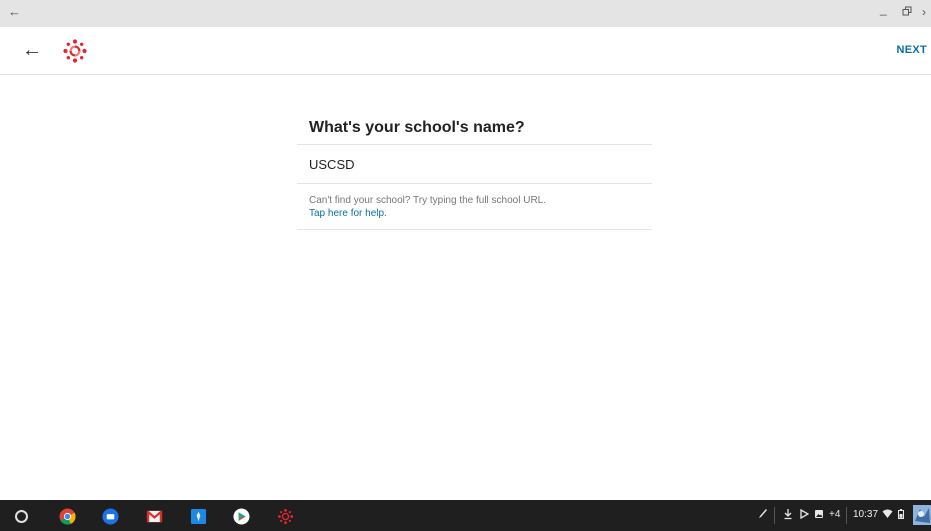 The image size is (931, 531). What do you see at coordinates (285, 516) in the screenshot?
I see `canvas-icon` at bounding box center [285, 516].